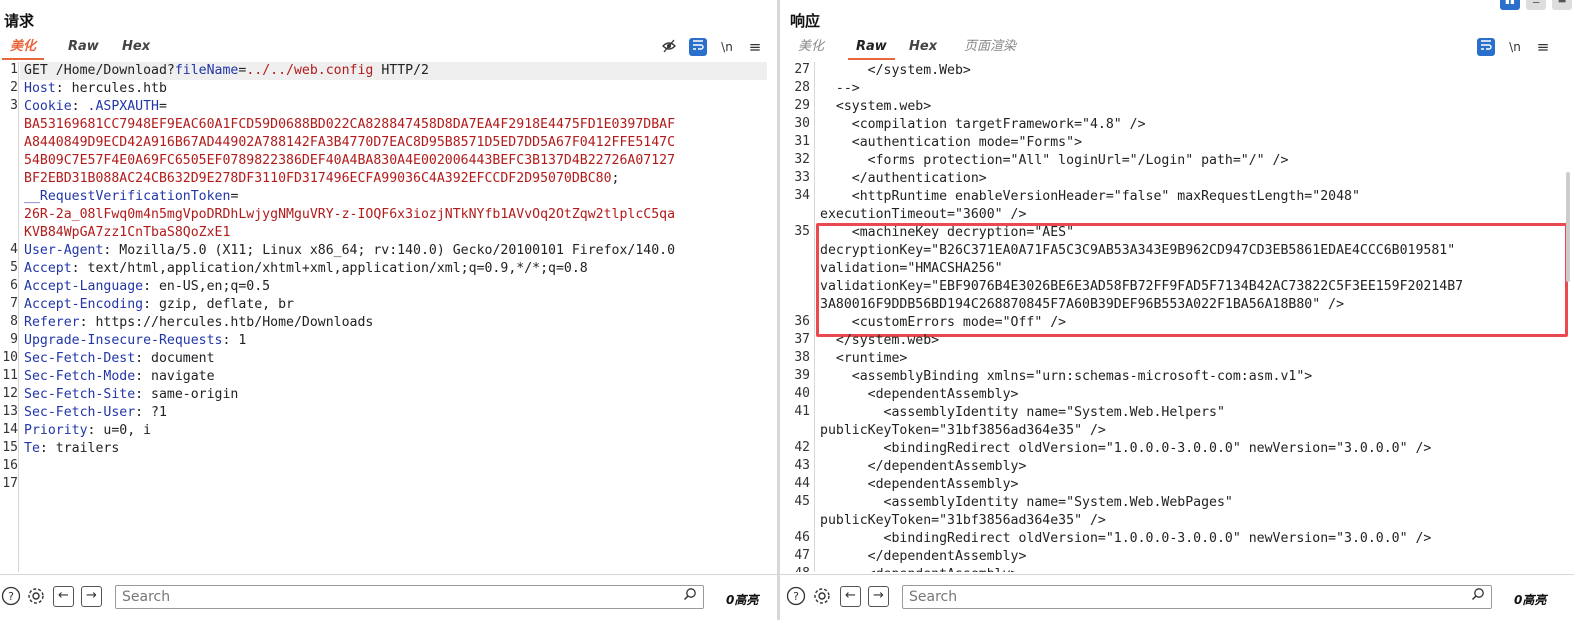 Image resolution: width=1574 pixels, height=620 pixels. Describe the element at coordinates (911, 268) in the screenshot. I see `response-line: validation="HMACSHA256"` at that location.